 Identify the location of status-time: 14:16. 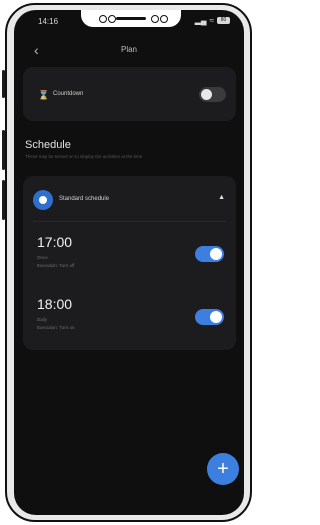
(48, 21).